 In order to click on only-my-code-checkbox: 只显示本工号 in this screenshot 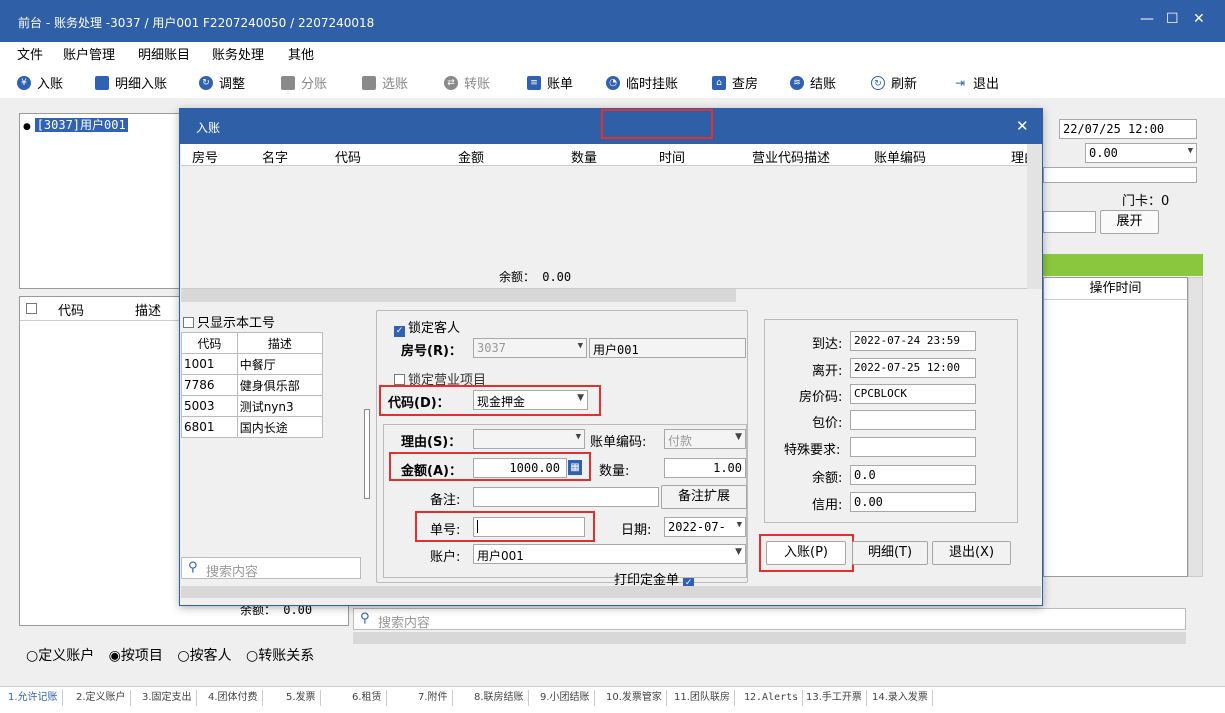, I will do `click(229, 321)`.